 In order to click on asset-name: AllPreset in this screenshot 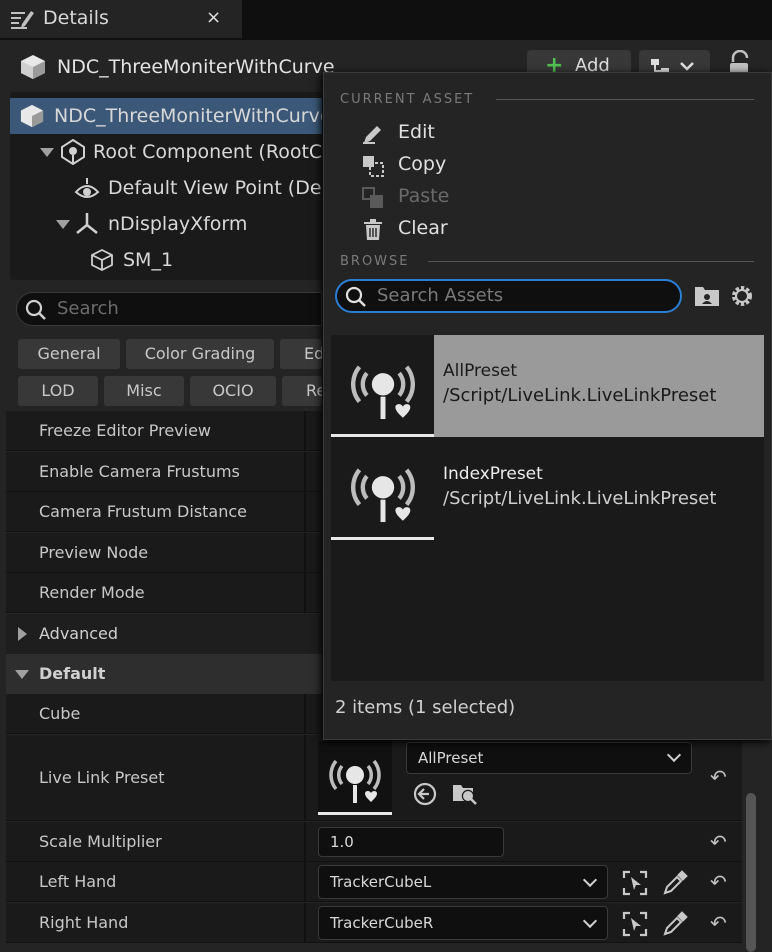, I will do `click(480, 371)`.